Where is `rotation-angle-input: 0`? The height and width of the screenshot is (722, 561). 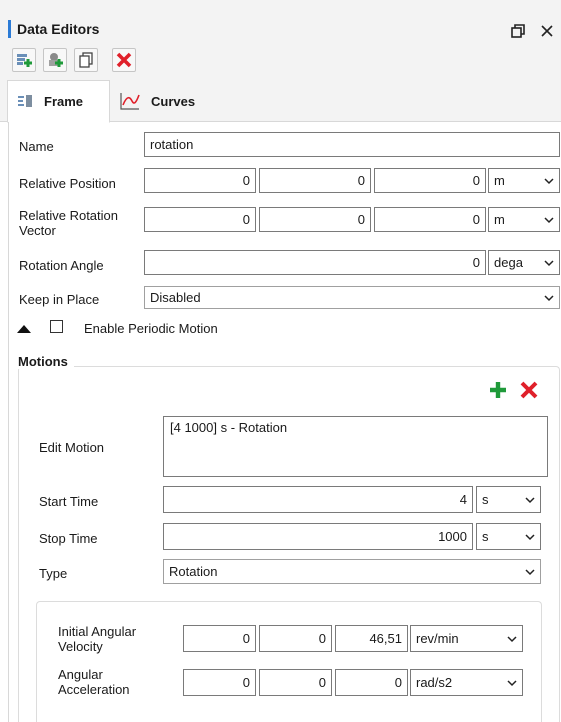
rotation-angle-input: 0 is located at coordinates (315, 262).